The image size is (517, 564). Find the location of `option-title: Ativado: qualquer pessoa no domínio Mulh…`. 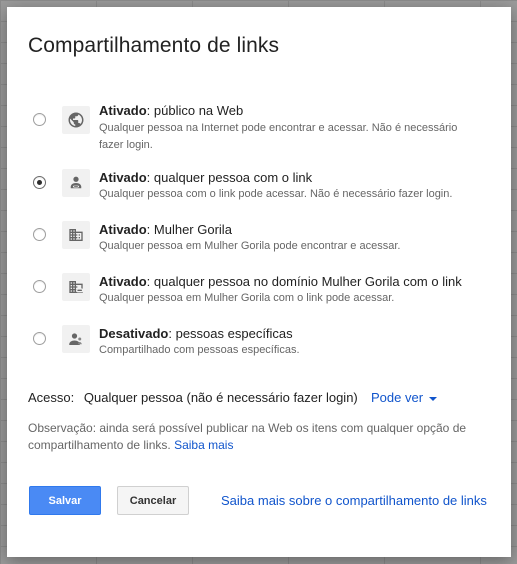

option-title: Ativado: qualquer pessoa no domínio Mulh… is located at coordinates (280, 281).